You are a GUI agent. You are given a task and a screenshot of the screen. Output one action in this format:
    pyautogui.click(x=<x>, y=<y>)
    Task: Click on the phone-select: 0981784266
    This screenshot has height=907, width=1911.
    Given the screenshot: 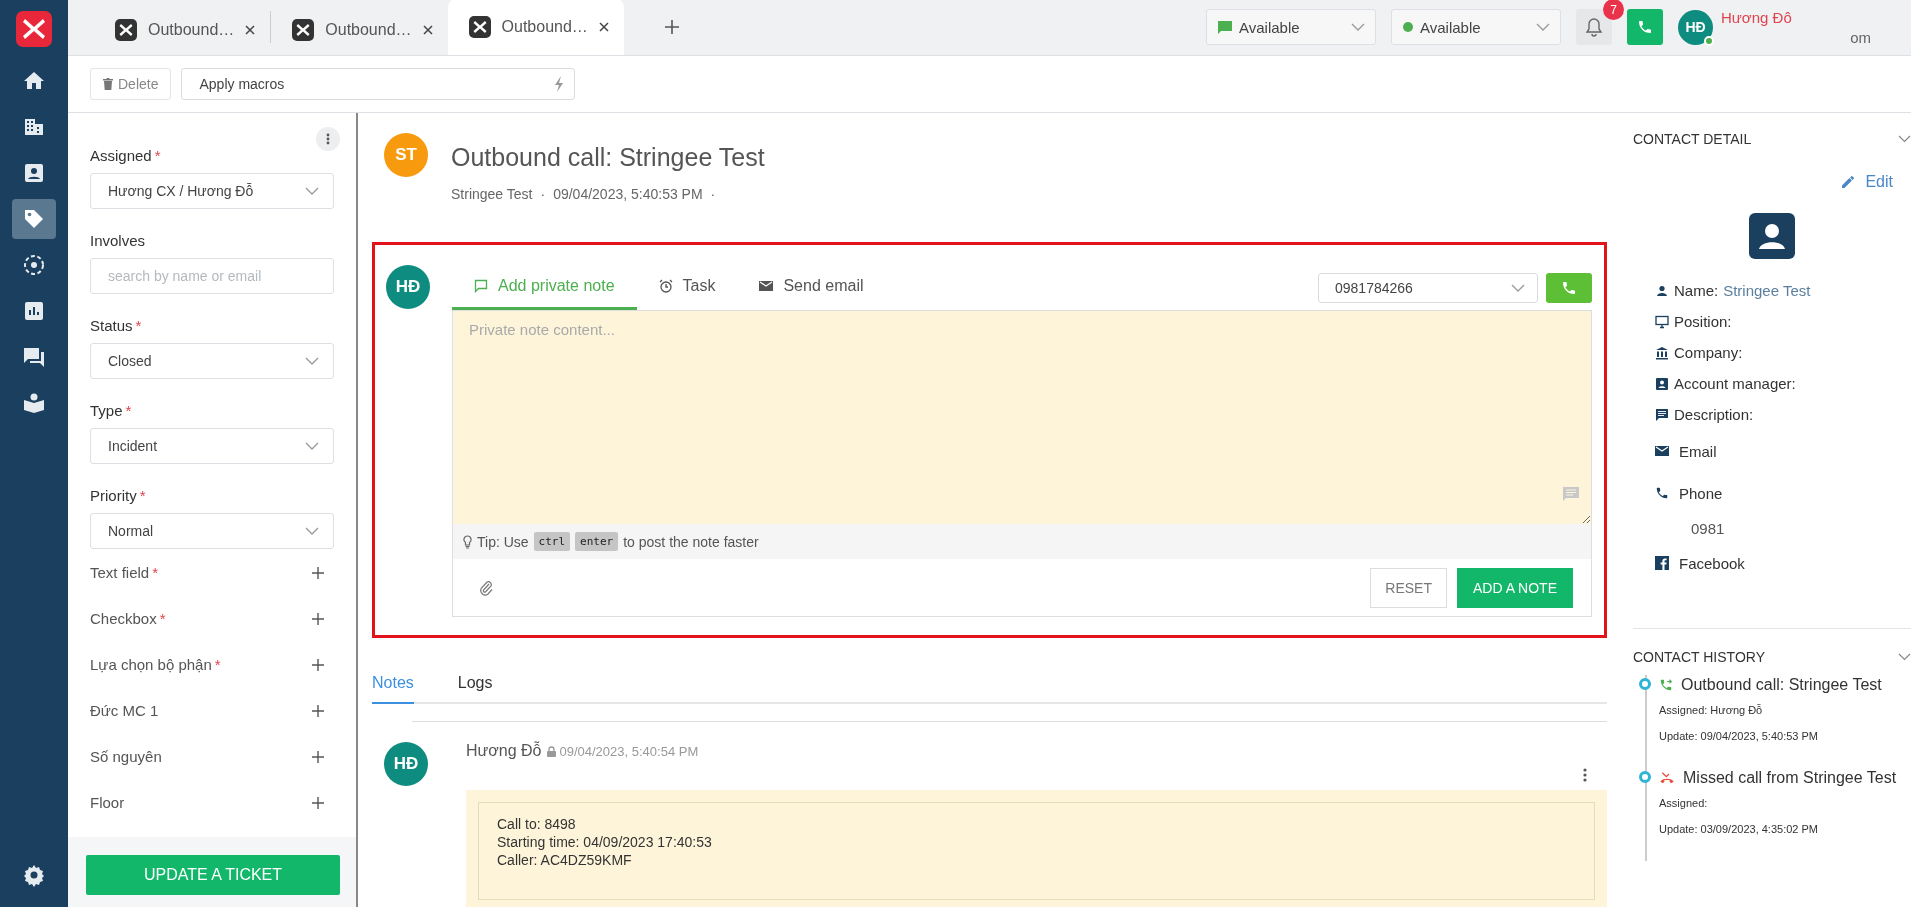 What is the action you would take?
    pyautogui.click(x=1428, y=287)
    